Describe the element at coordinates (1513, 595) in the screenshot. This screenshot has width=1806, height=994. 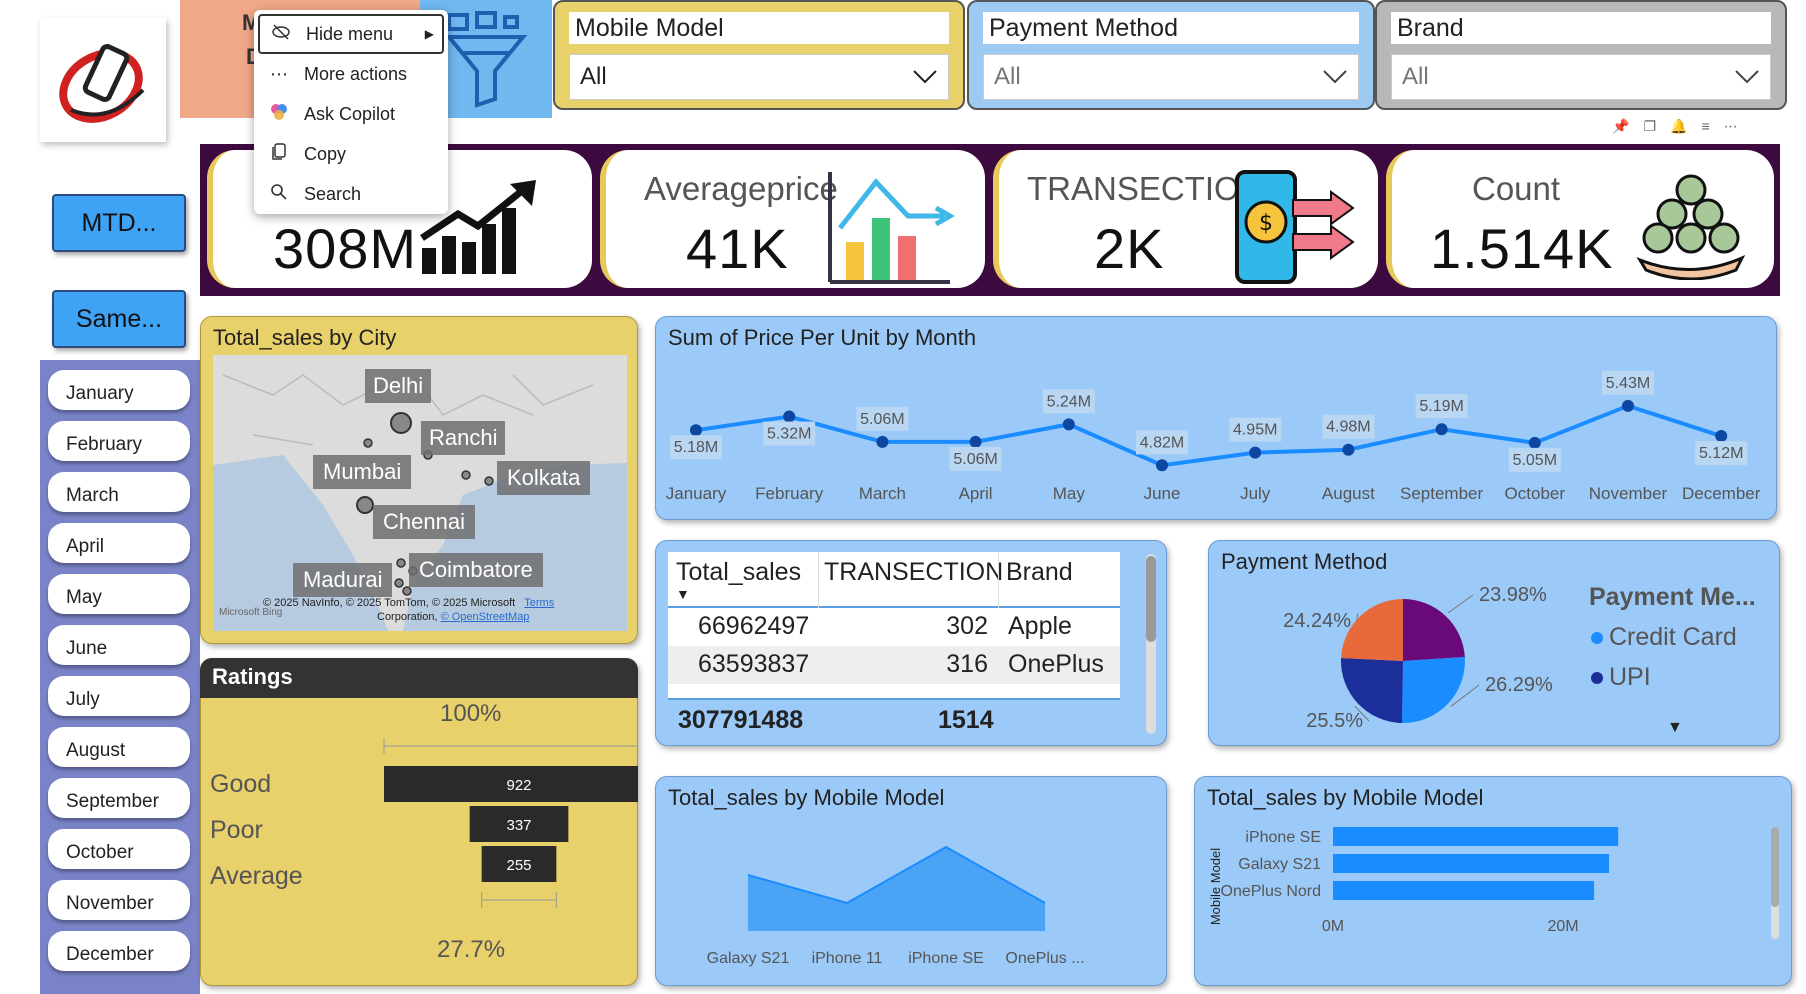
I see `pie-data-label: 23.98%` at that location.